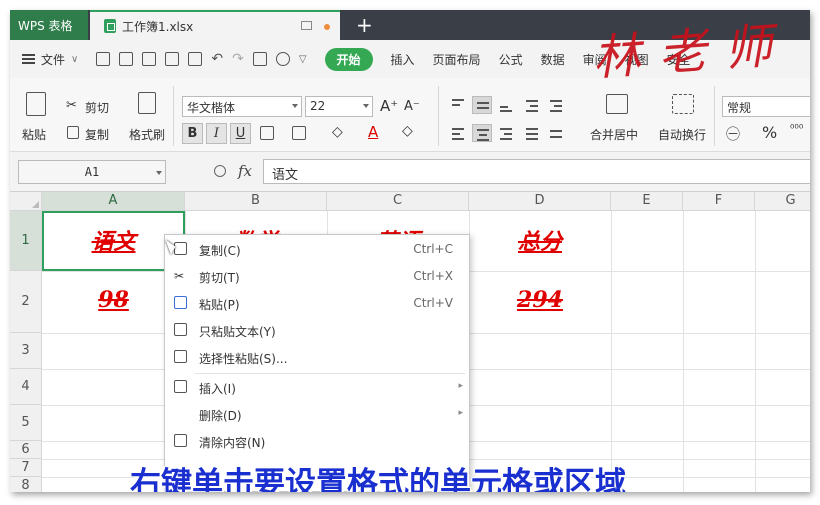 The height and width of the screenshot is (505, 820). I want to click on row-header-2: 2, so click(26, 302).